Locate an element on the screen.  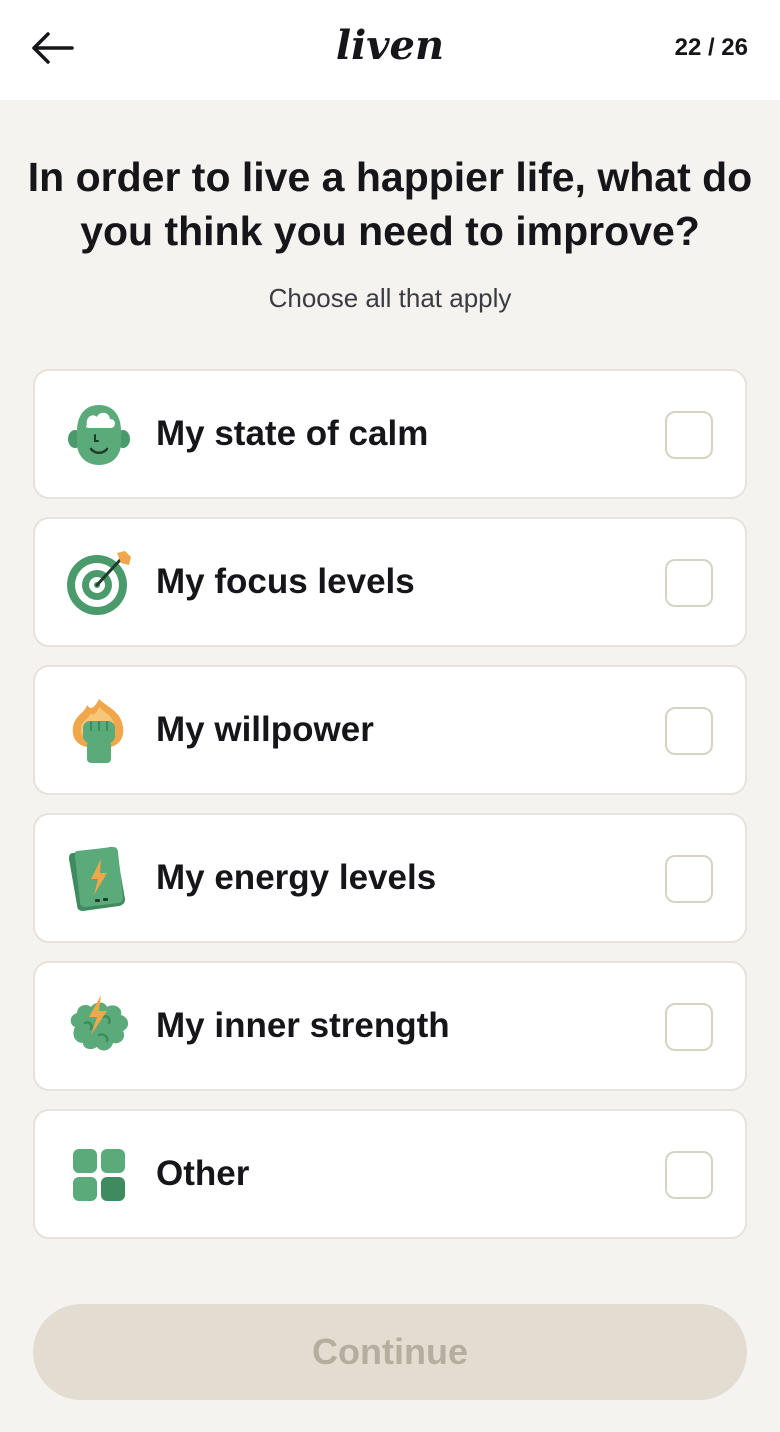
grid-icon is located at coordinates (99, 1175).